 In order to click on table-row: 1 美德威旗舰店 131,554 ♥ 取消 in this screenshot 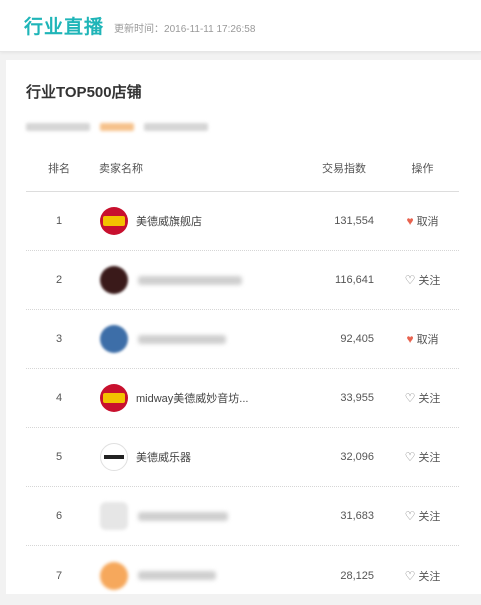, I will do `click(242, 221)`.